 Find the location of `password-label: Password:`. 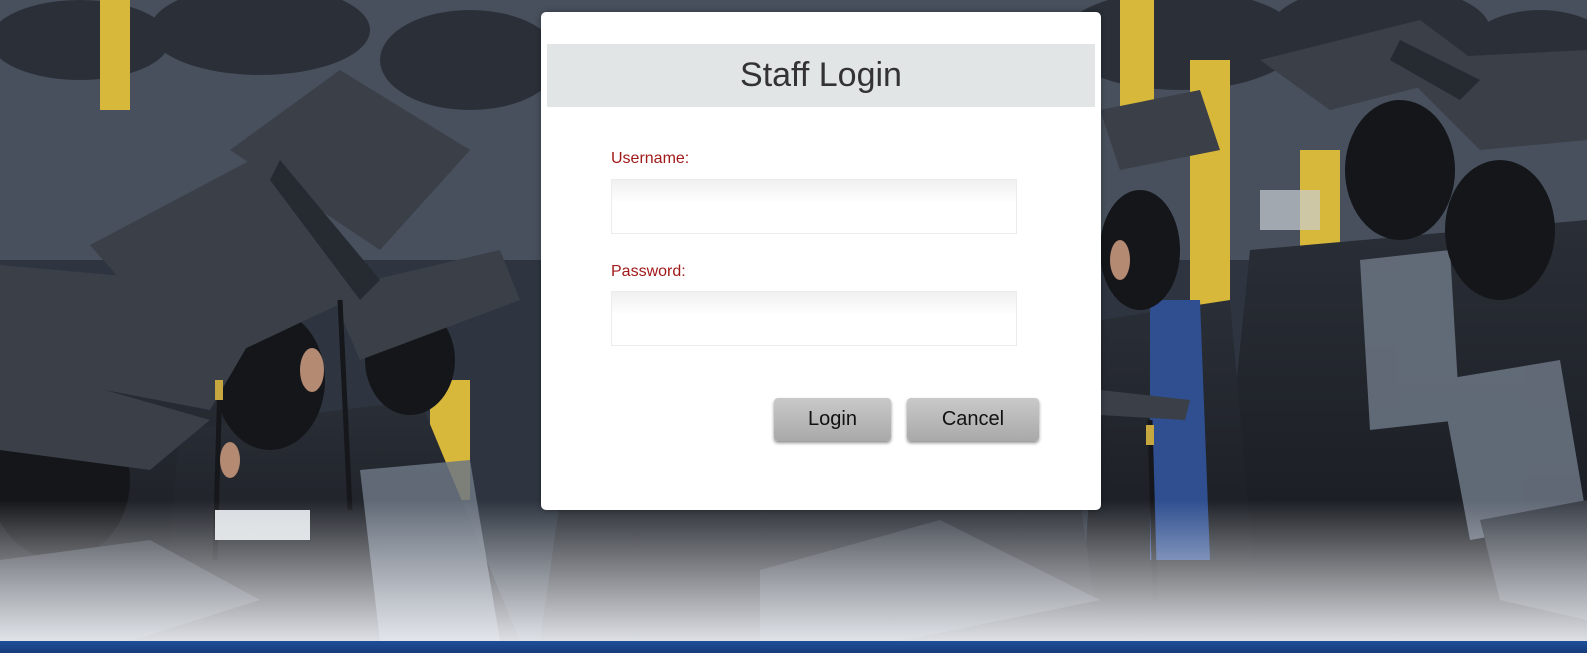

password-label: Password: is located at coordinates (648, 271).